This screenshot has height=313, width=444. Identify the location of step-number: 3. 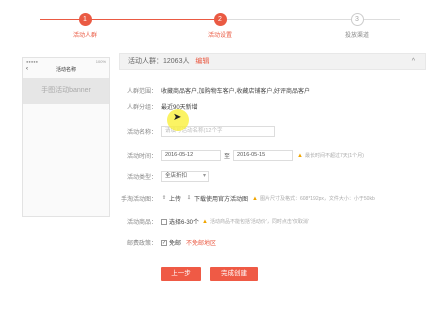
(357, 19).